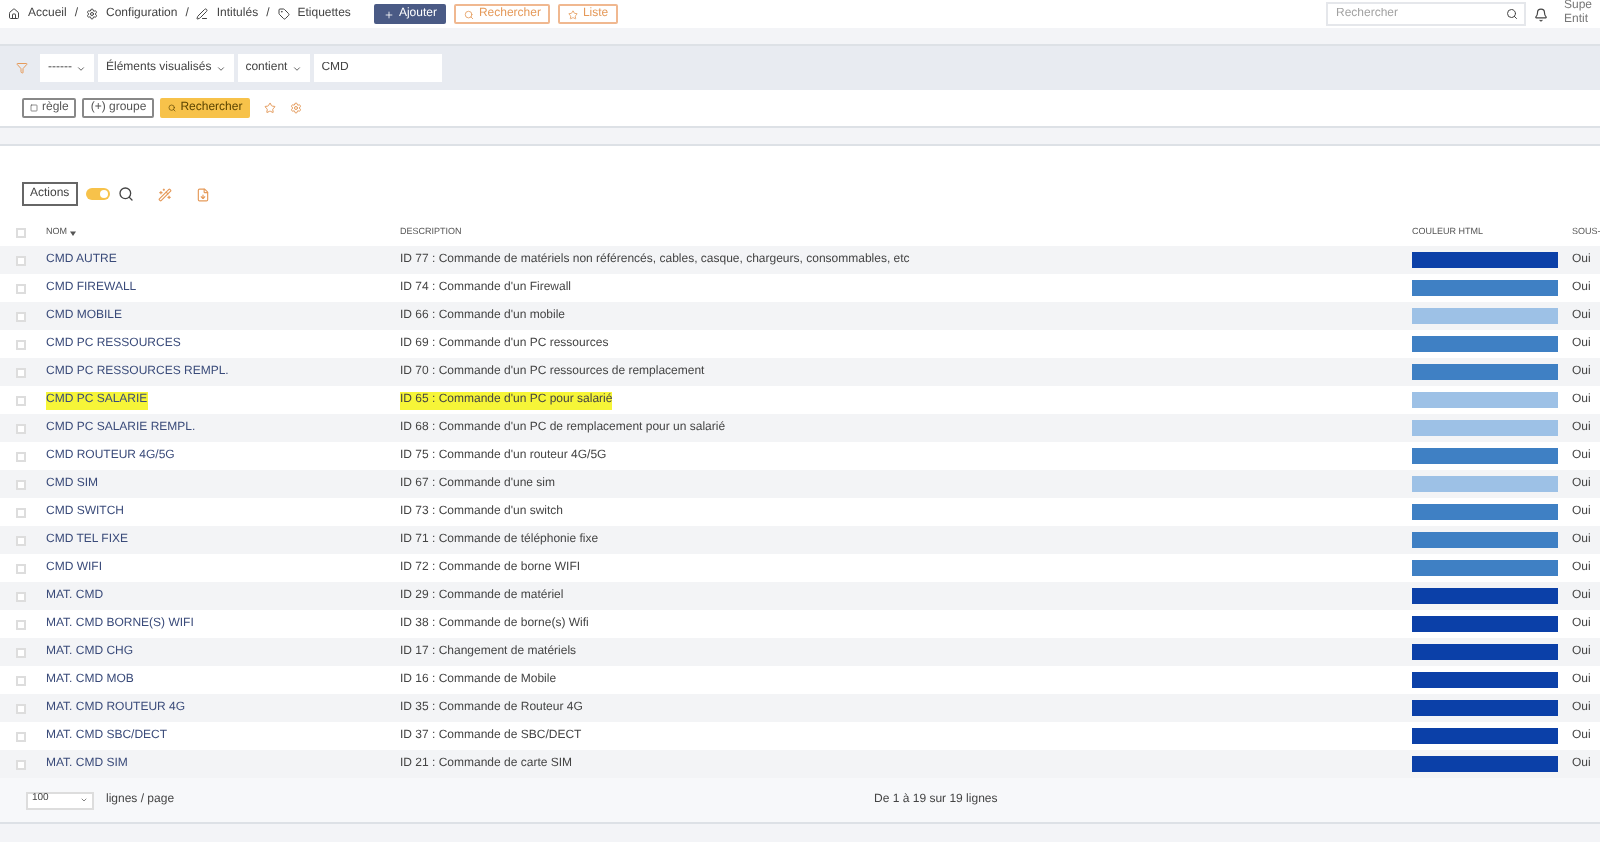 This screenshot has height=842, width=1600. I want to click on file-icon, so click(202, 194).